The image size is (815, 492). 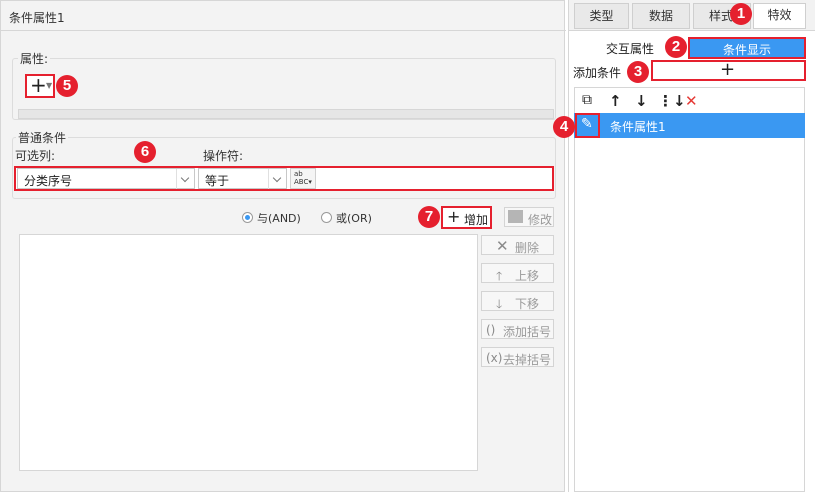 What do you see at coordinates (527, 276) in the screenshot?
I see `move-up-button-label: 上移` at bounding box center [527, 276].